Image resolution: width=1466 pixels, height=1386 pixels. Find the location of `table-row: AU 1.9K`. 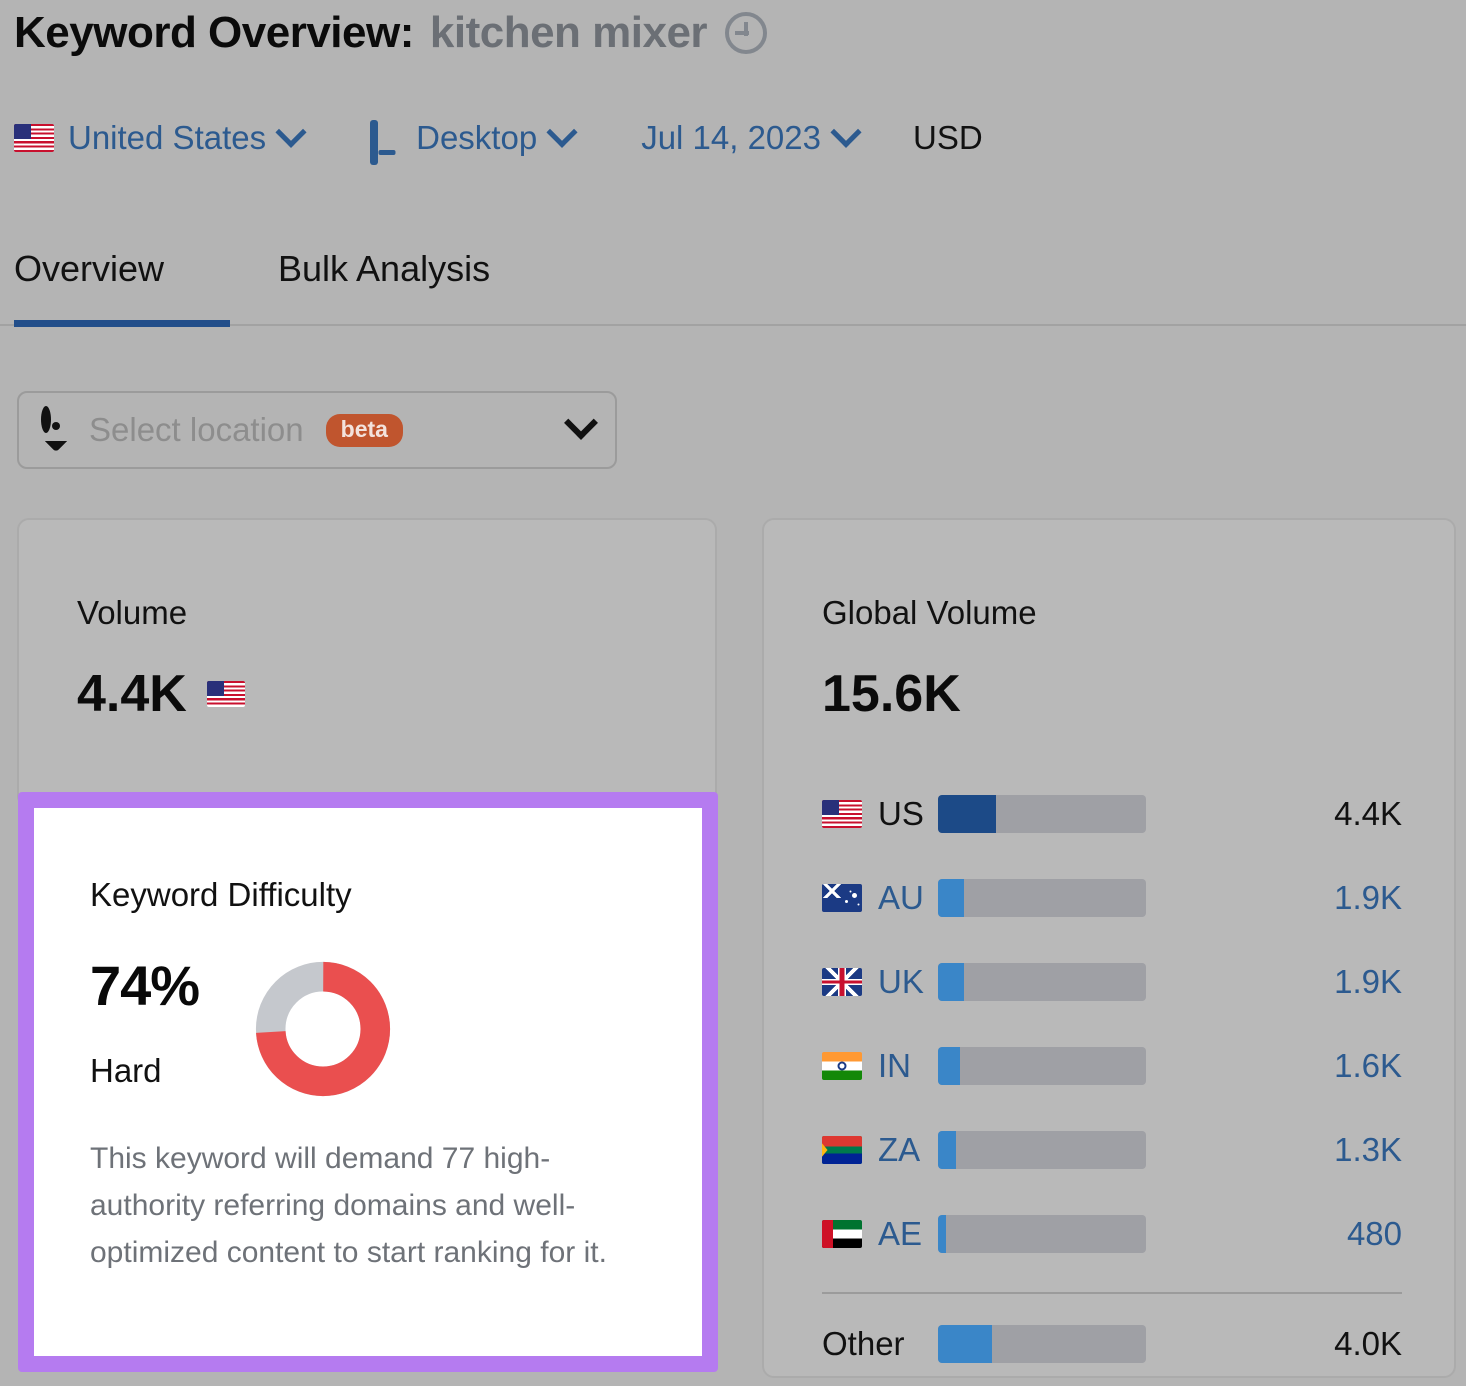

table-row: AU 1.9K is located at coordinates (1112, 898).